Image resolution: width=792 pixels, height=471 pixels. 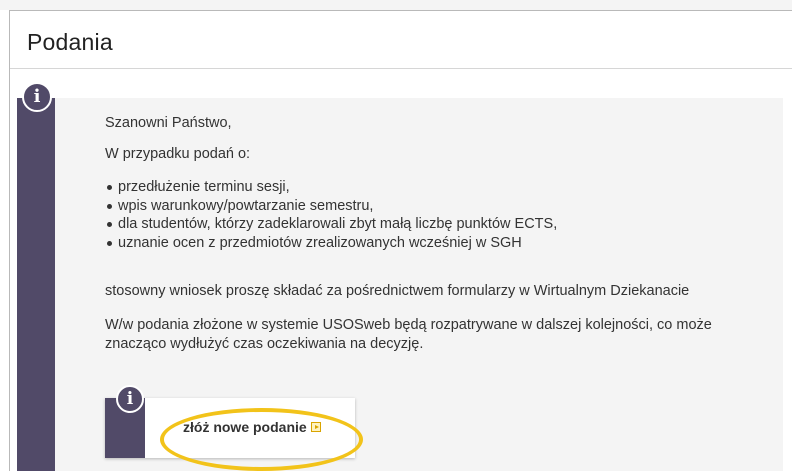 I want to click on notice-intro: W przypadku podań o:, so click(x=178, y=154).